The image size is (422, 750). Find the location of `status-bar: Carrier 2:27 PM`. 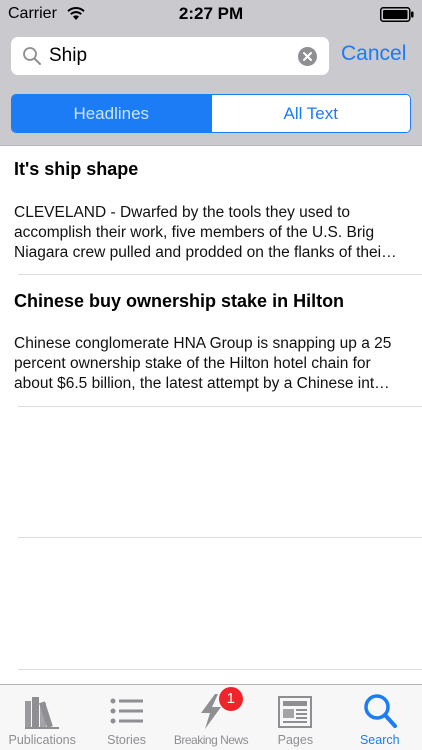

status-bar: Carrier 2:27 PM is located at coordinates (211, 14).